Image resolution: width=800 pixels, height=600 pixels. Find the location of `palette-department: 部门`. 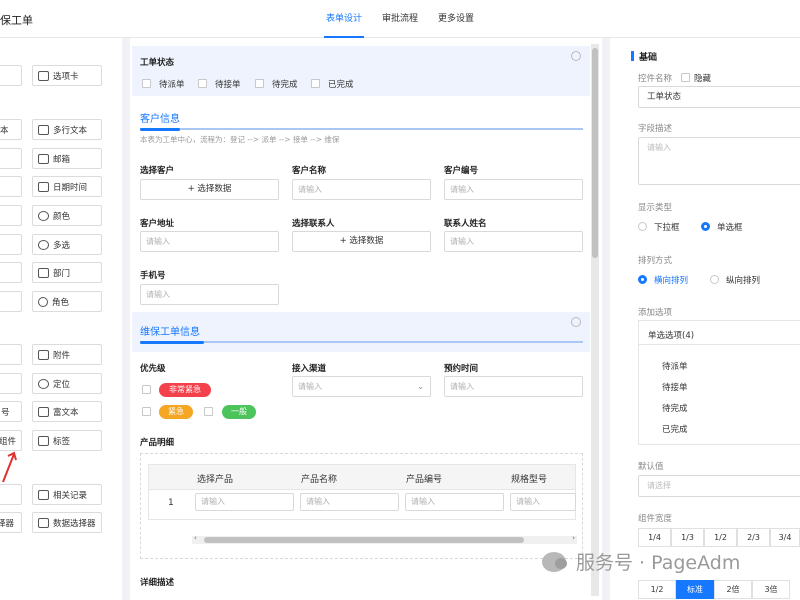

palette-department: 部门 is located at coordinates (67, 272).